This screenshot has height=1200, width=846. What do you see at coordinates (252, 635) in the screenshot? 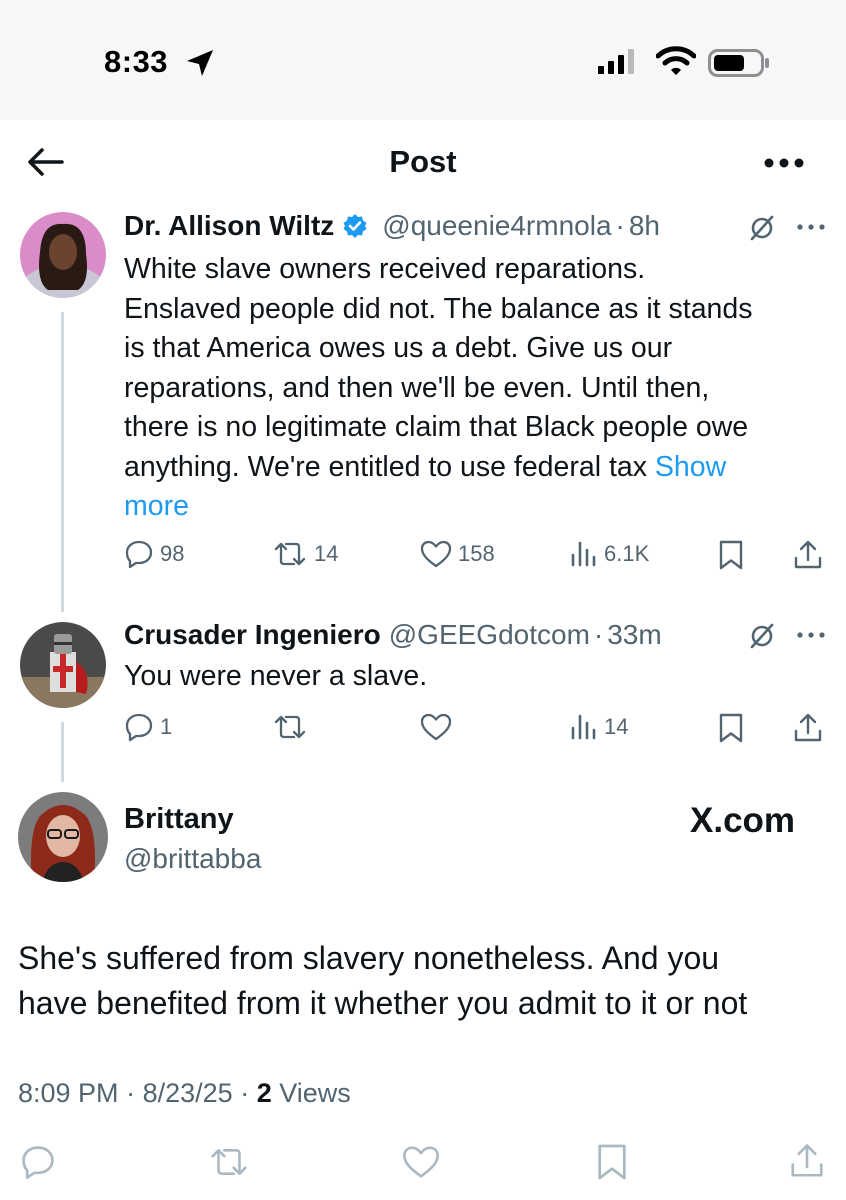
I see `author-name: Crusader Ingeniero` at bounding box center [252, 635].